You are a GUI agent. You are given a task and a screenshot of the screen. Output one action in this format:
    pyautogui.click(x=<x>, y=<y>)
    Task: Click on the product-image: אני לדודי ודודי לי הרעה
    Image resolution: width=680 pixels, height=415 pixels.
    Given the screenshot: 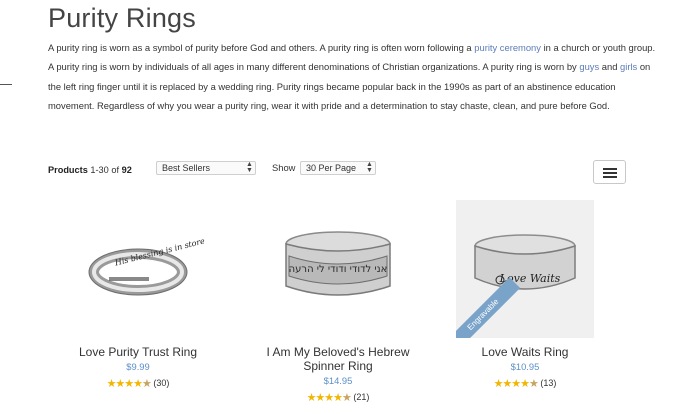 What is the action you would take?
    pyautogui.click(x=338, y=269)
    